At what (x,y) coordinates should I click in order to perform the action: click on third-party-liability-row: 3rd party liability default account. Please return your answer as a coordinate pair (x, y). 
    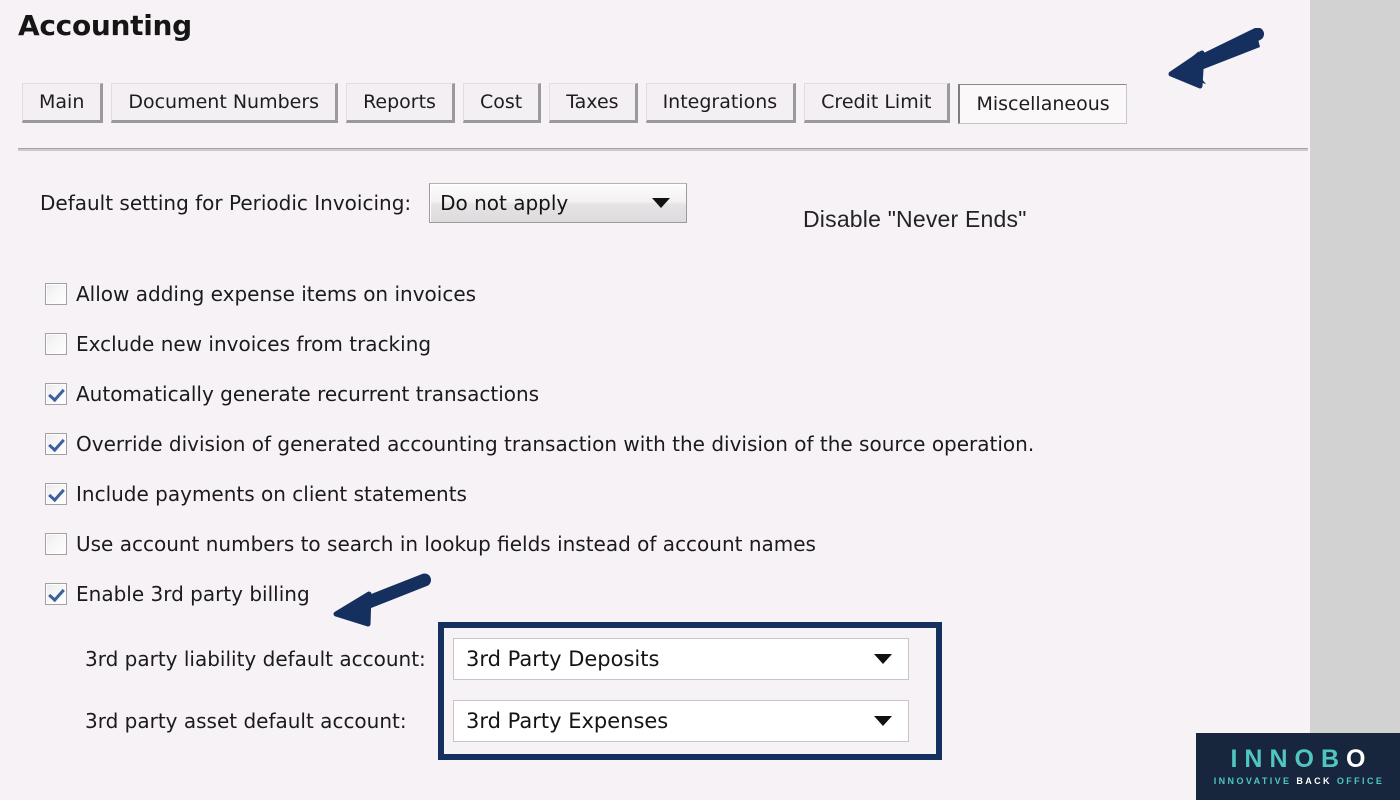
    Looking at the image, I should click on (497, 659).